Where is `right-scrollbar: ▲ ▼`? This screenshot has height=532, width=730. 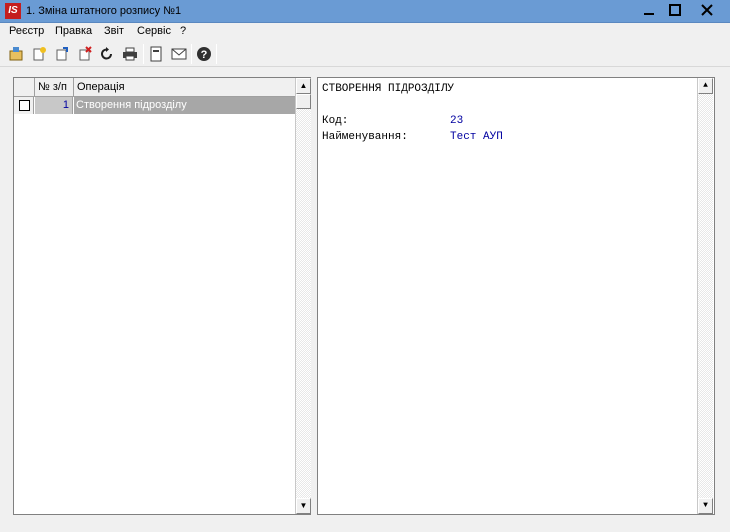 right-scrollbar: ▲ ▼ is located at coordinates (705, 296).